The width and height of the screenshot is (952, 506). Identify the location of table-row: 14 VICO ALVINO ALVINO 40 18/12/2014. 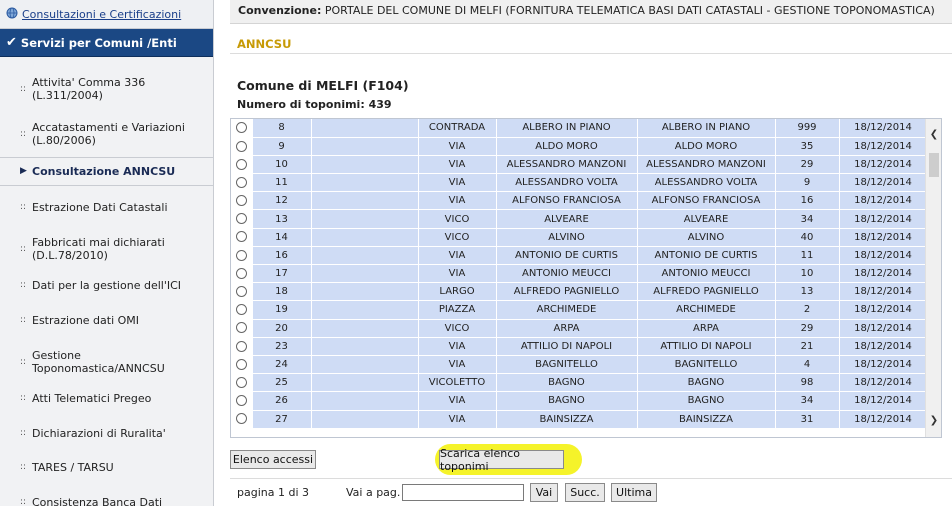
(579, 237).